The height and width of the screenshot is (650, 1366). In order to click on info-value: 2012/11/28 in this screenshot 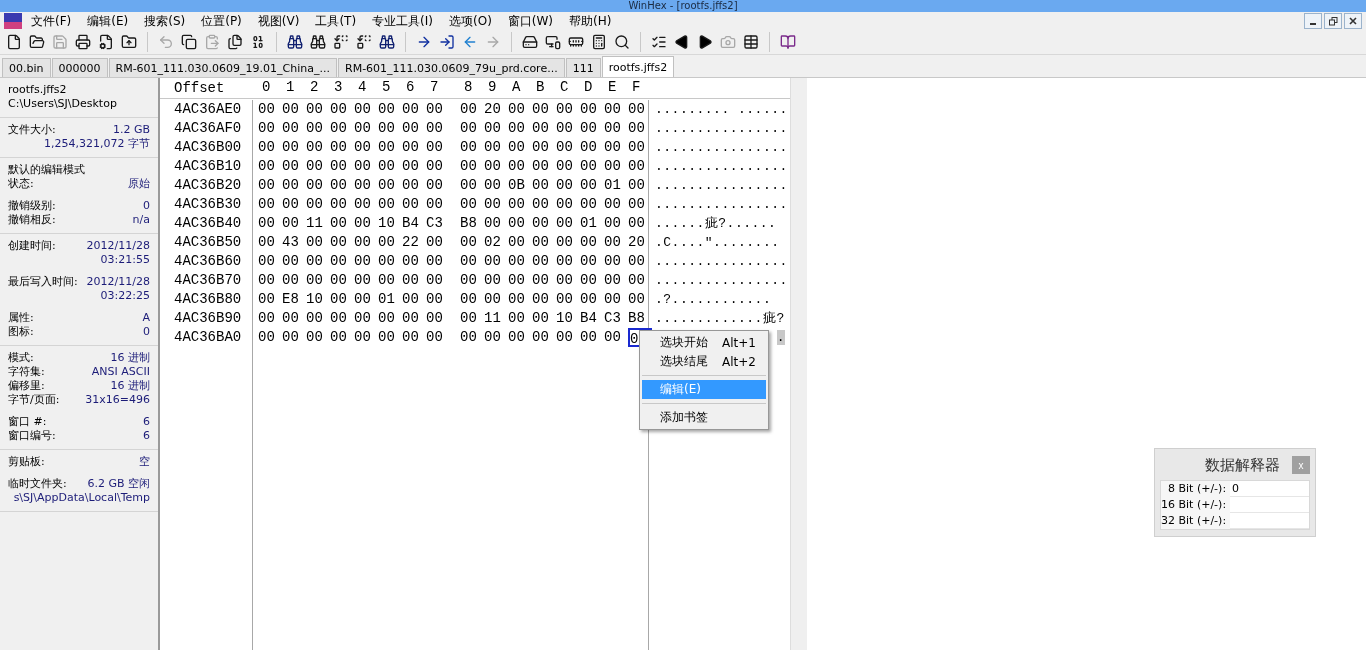, I will do `click(118, 282)`.